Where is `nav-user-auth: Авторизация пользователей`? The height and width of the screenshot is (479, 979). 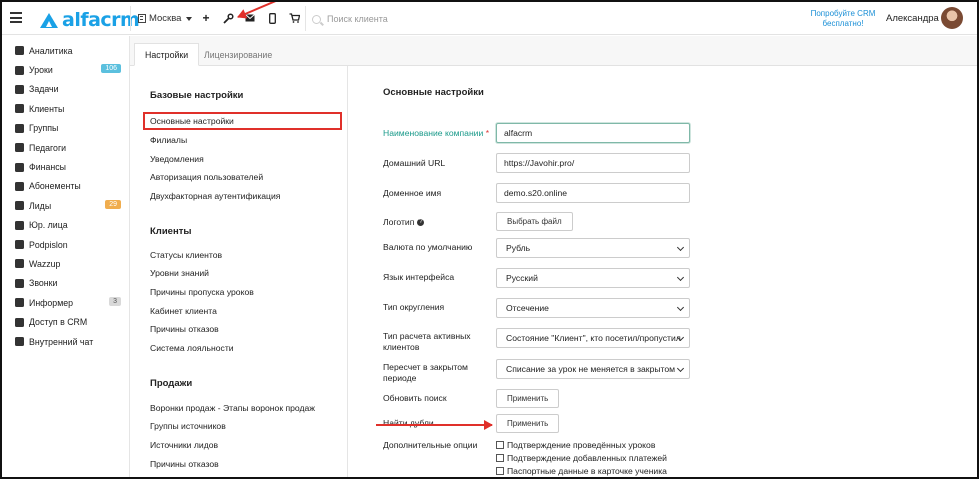
nav-user-auth: Авторизация пользователей is located at coordinates (206, 177).